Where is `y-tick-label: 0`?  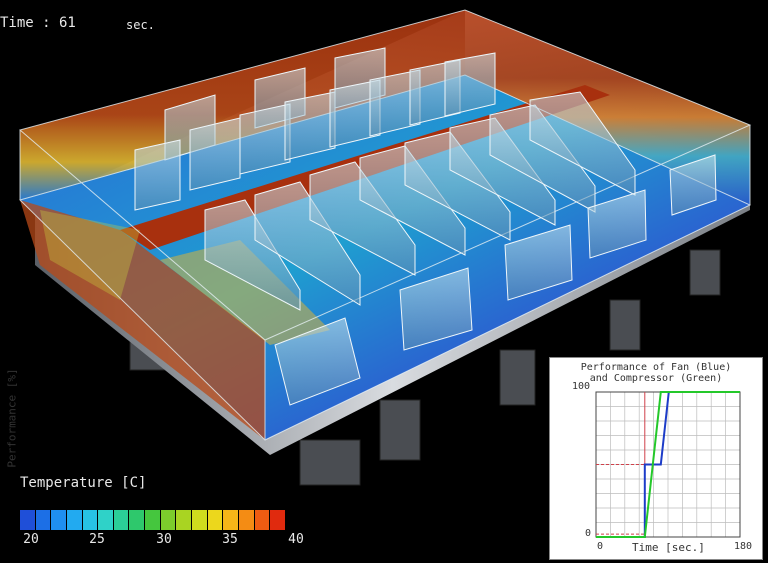
y-tick-label: 0 is located at coordinates (588, 533).